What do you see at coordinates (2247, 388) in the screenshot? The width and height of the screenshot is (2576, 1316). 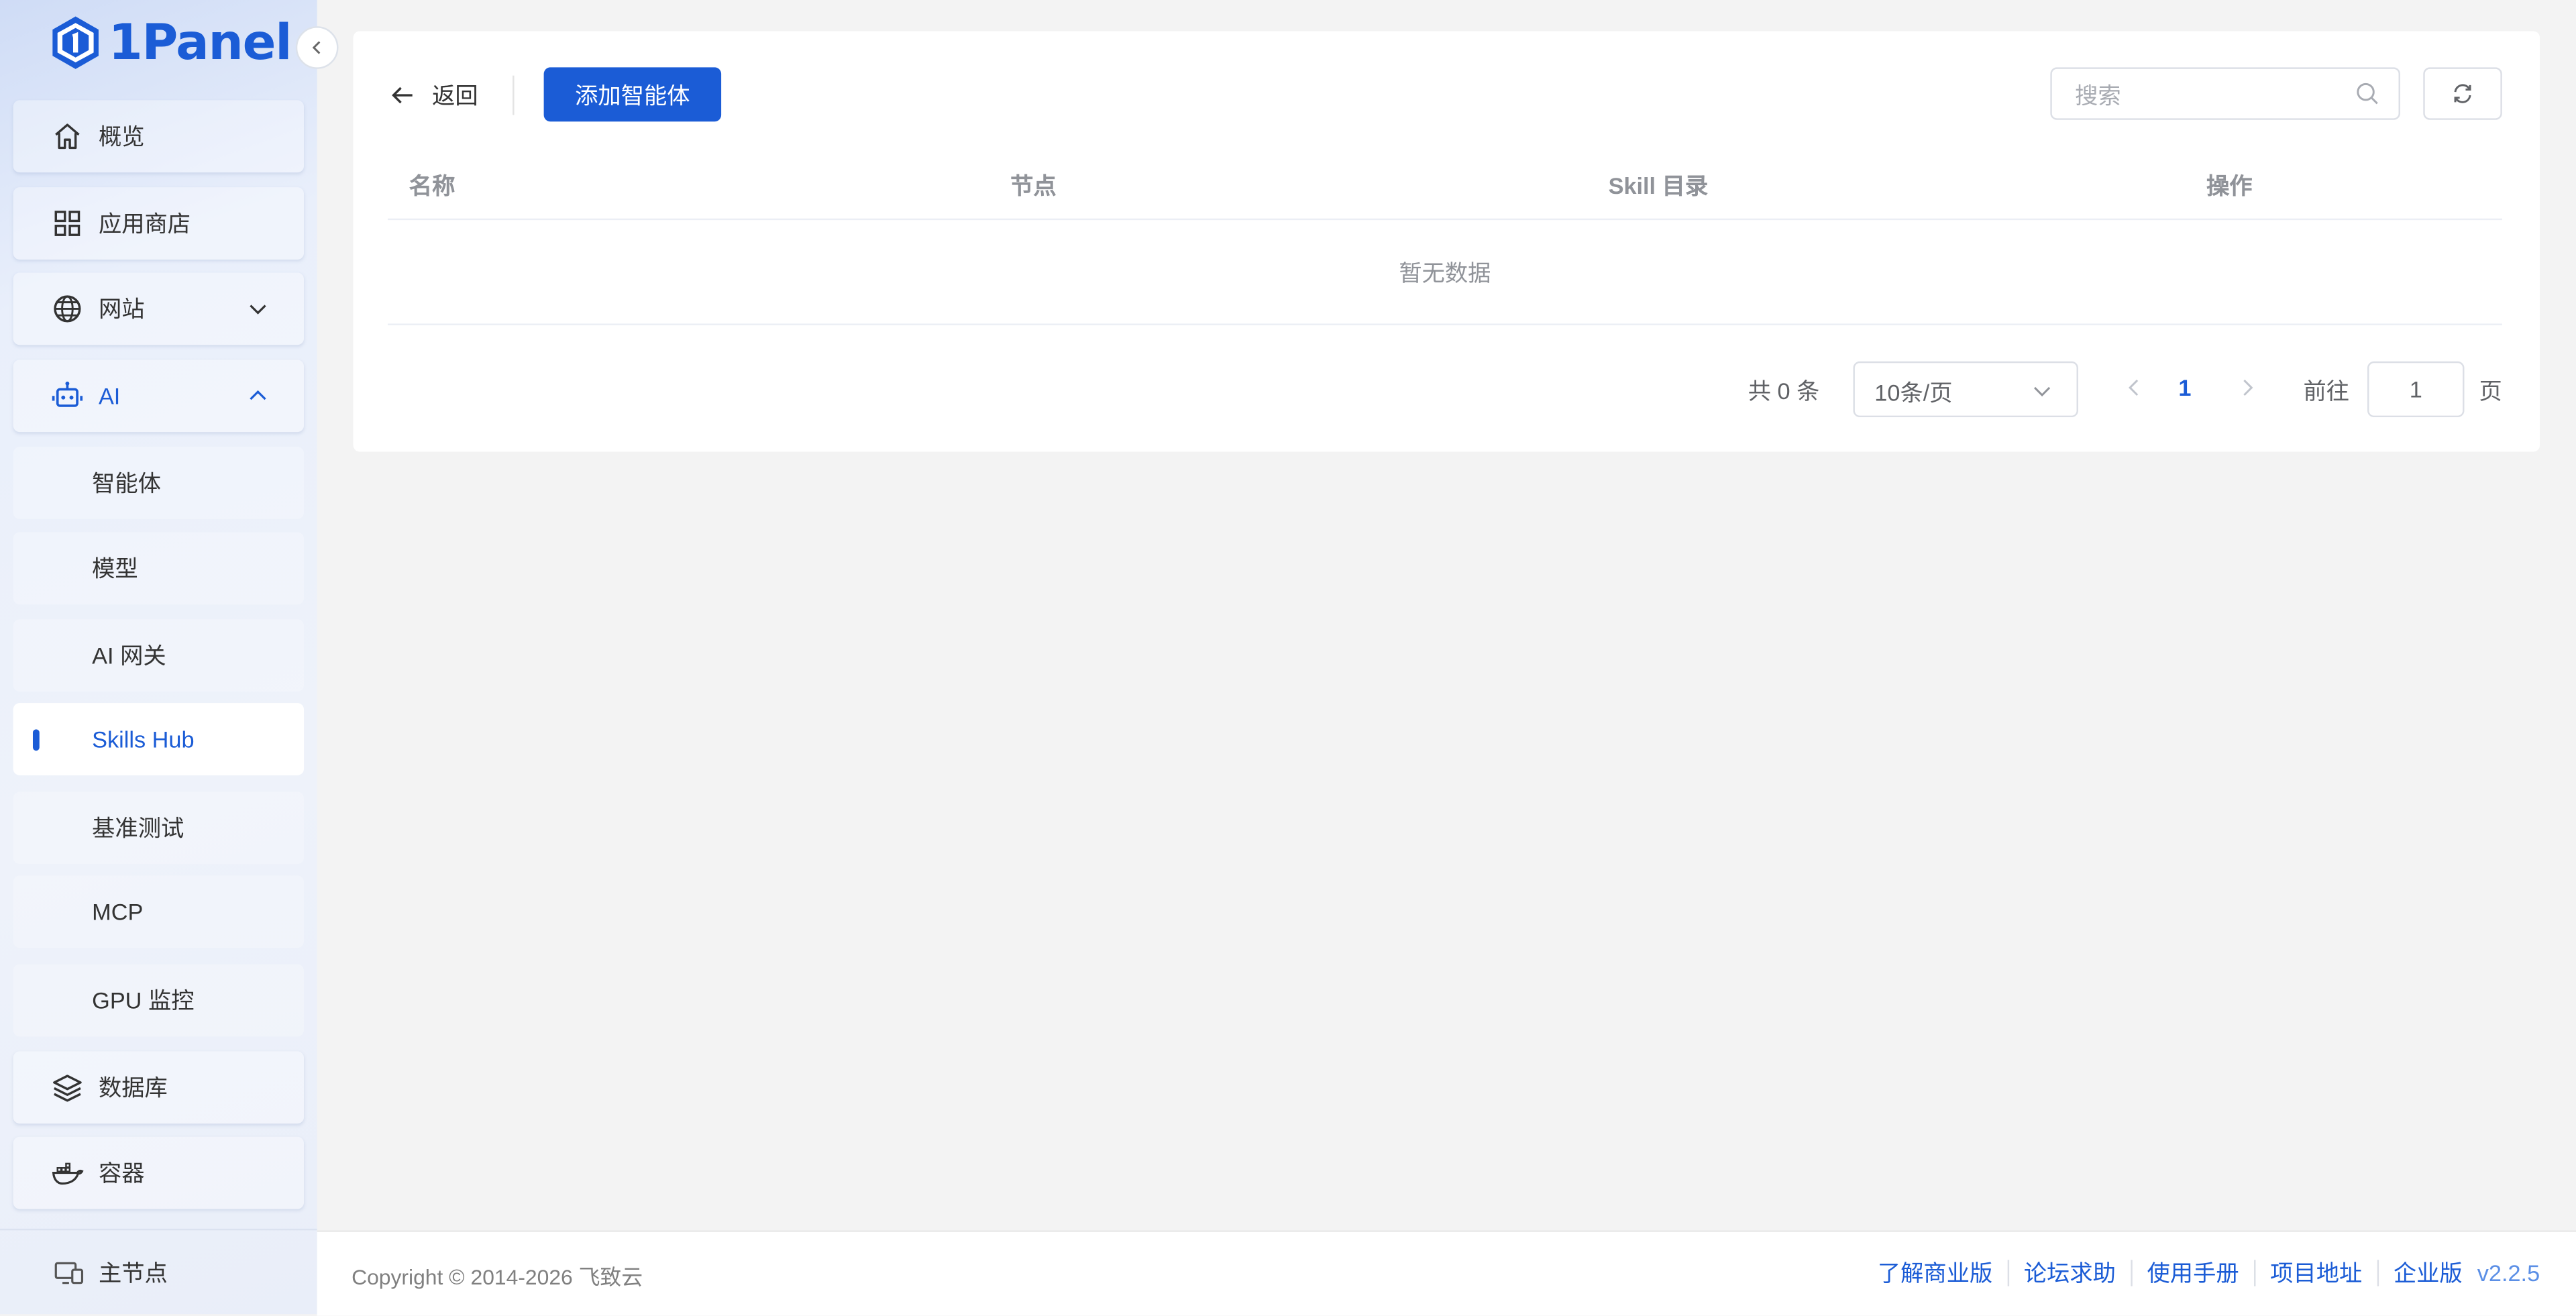 I see `next-page-button` at bounding box center [2247, 388].